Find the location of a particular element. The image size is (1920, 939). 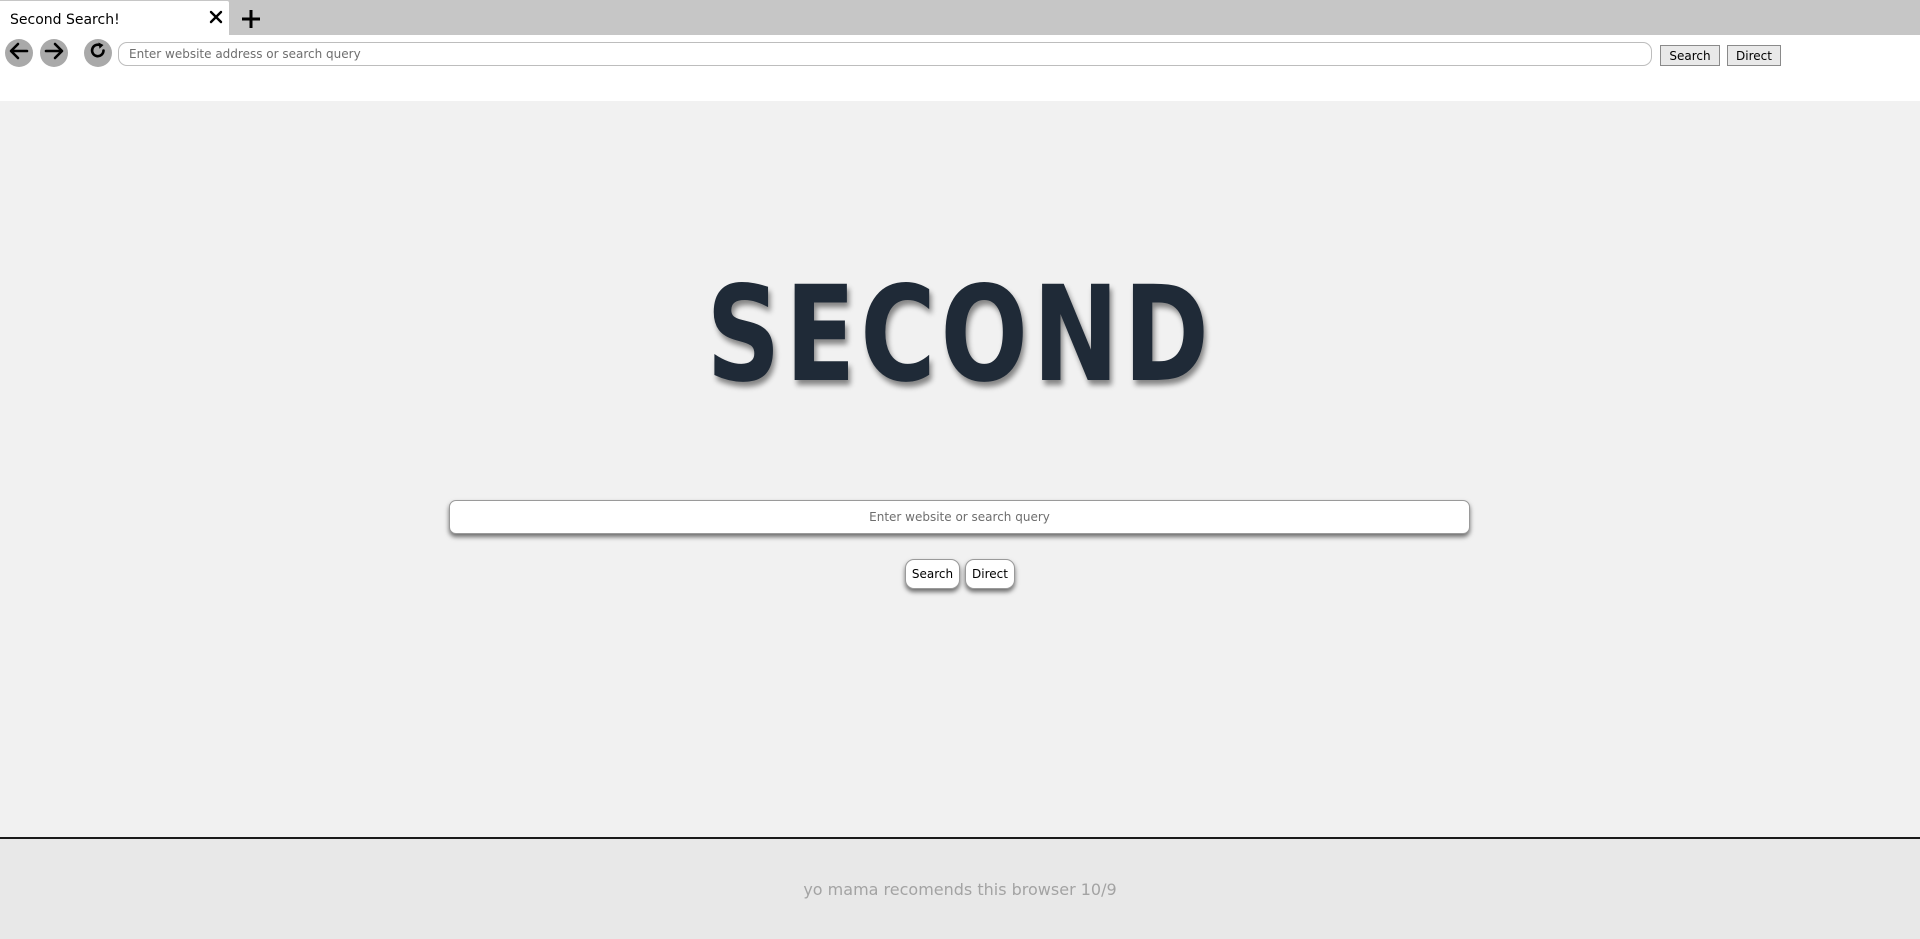

tab-active: Second Search! is located at coordinates (114, 18).